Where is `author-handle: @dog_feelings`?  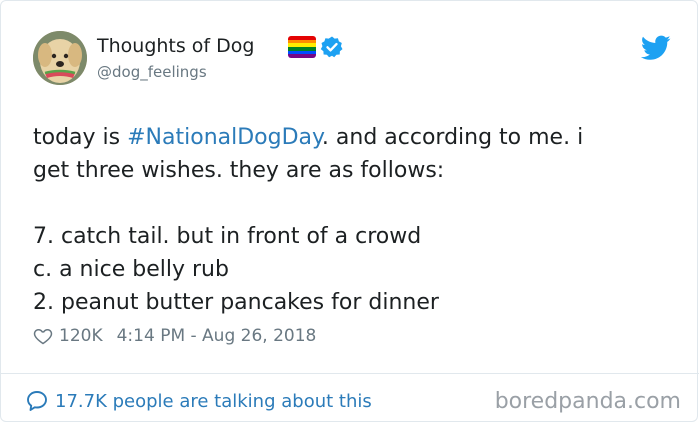
author-handle: @dog_feelings is located at coordinates (152, 72).